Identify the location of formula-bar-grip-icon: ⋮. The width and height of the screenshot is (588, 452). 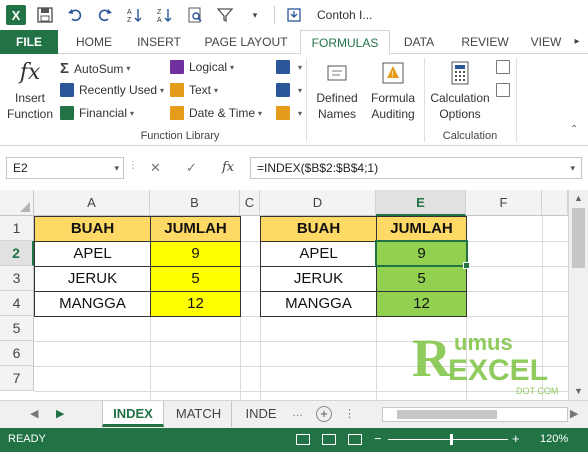
(133, 165).